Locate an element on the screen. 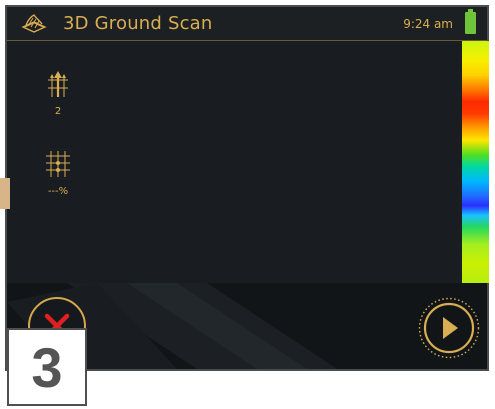  passes-count: 2 is located at coordinates (58, 111).